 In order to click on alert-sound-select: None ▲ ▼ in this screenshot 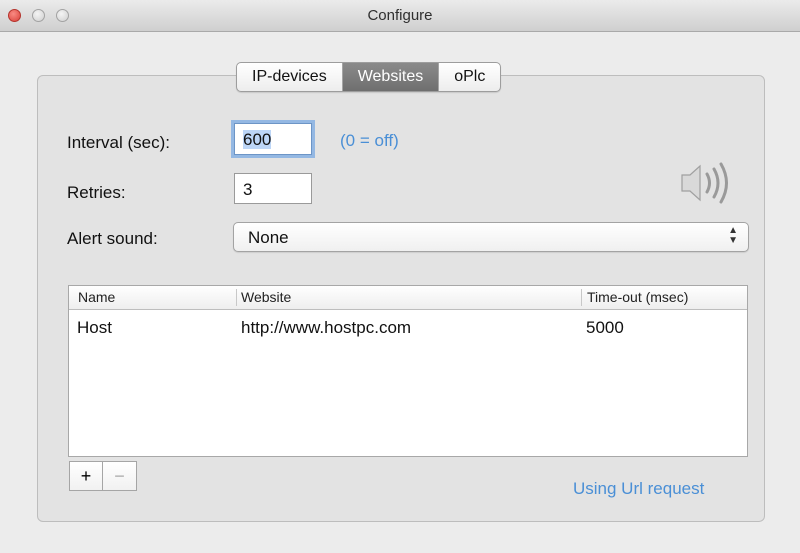, I will do `click(491, 237)`.